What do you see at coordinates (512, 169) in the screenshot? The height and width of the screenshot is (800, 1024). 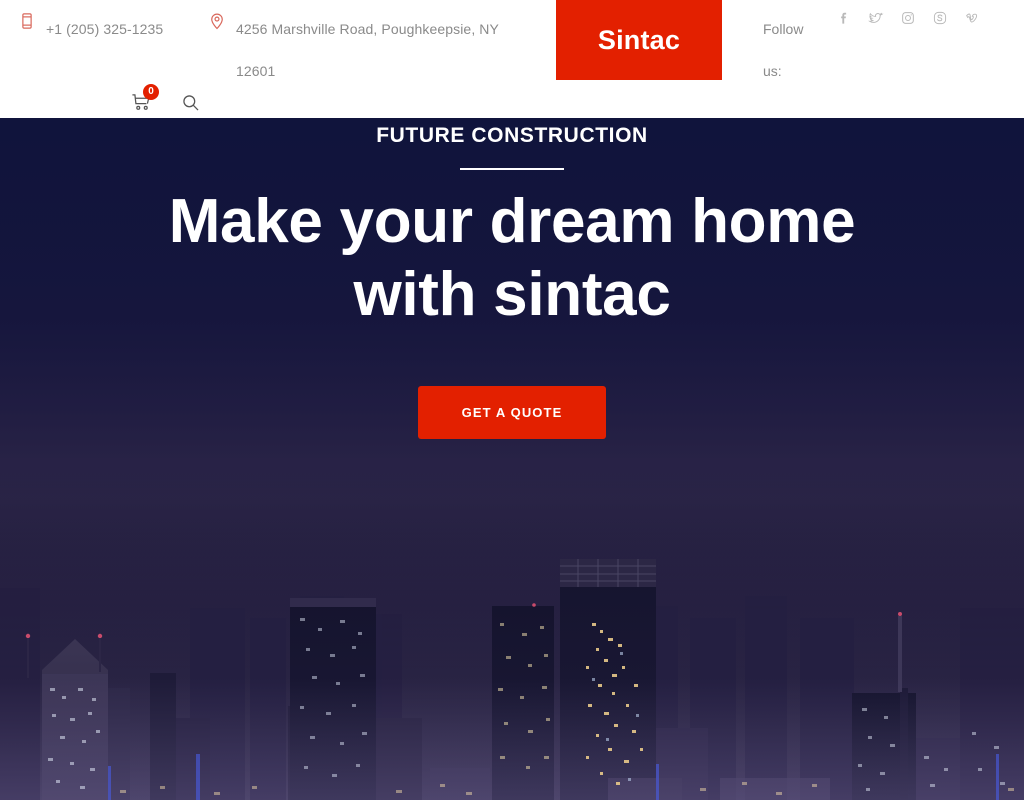 I see `hero-divider-rule` at bounding box center [512, 169].